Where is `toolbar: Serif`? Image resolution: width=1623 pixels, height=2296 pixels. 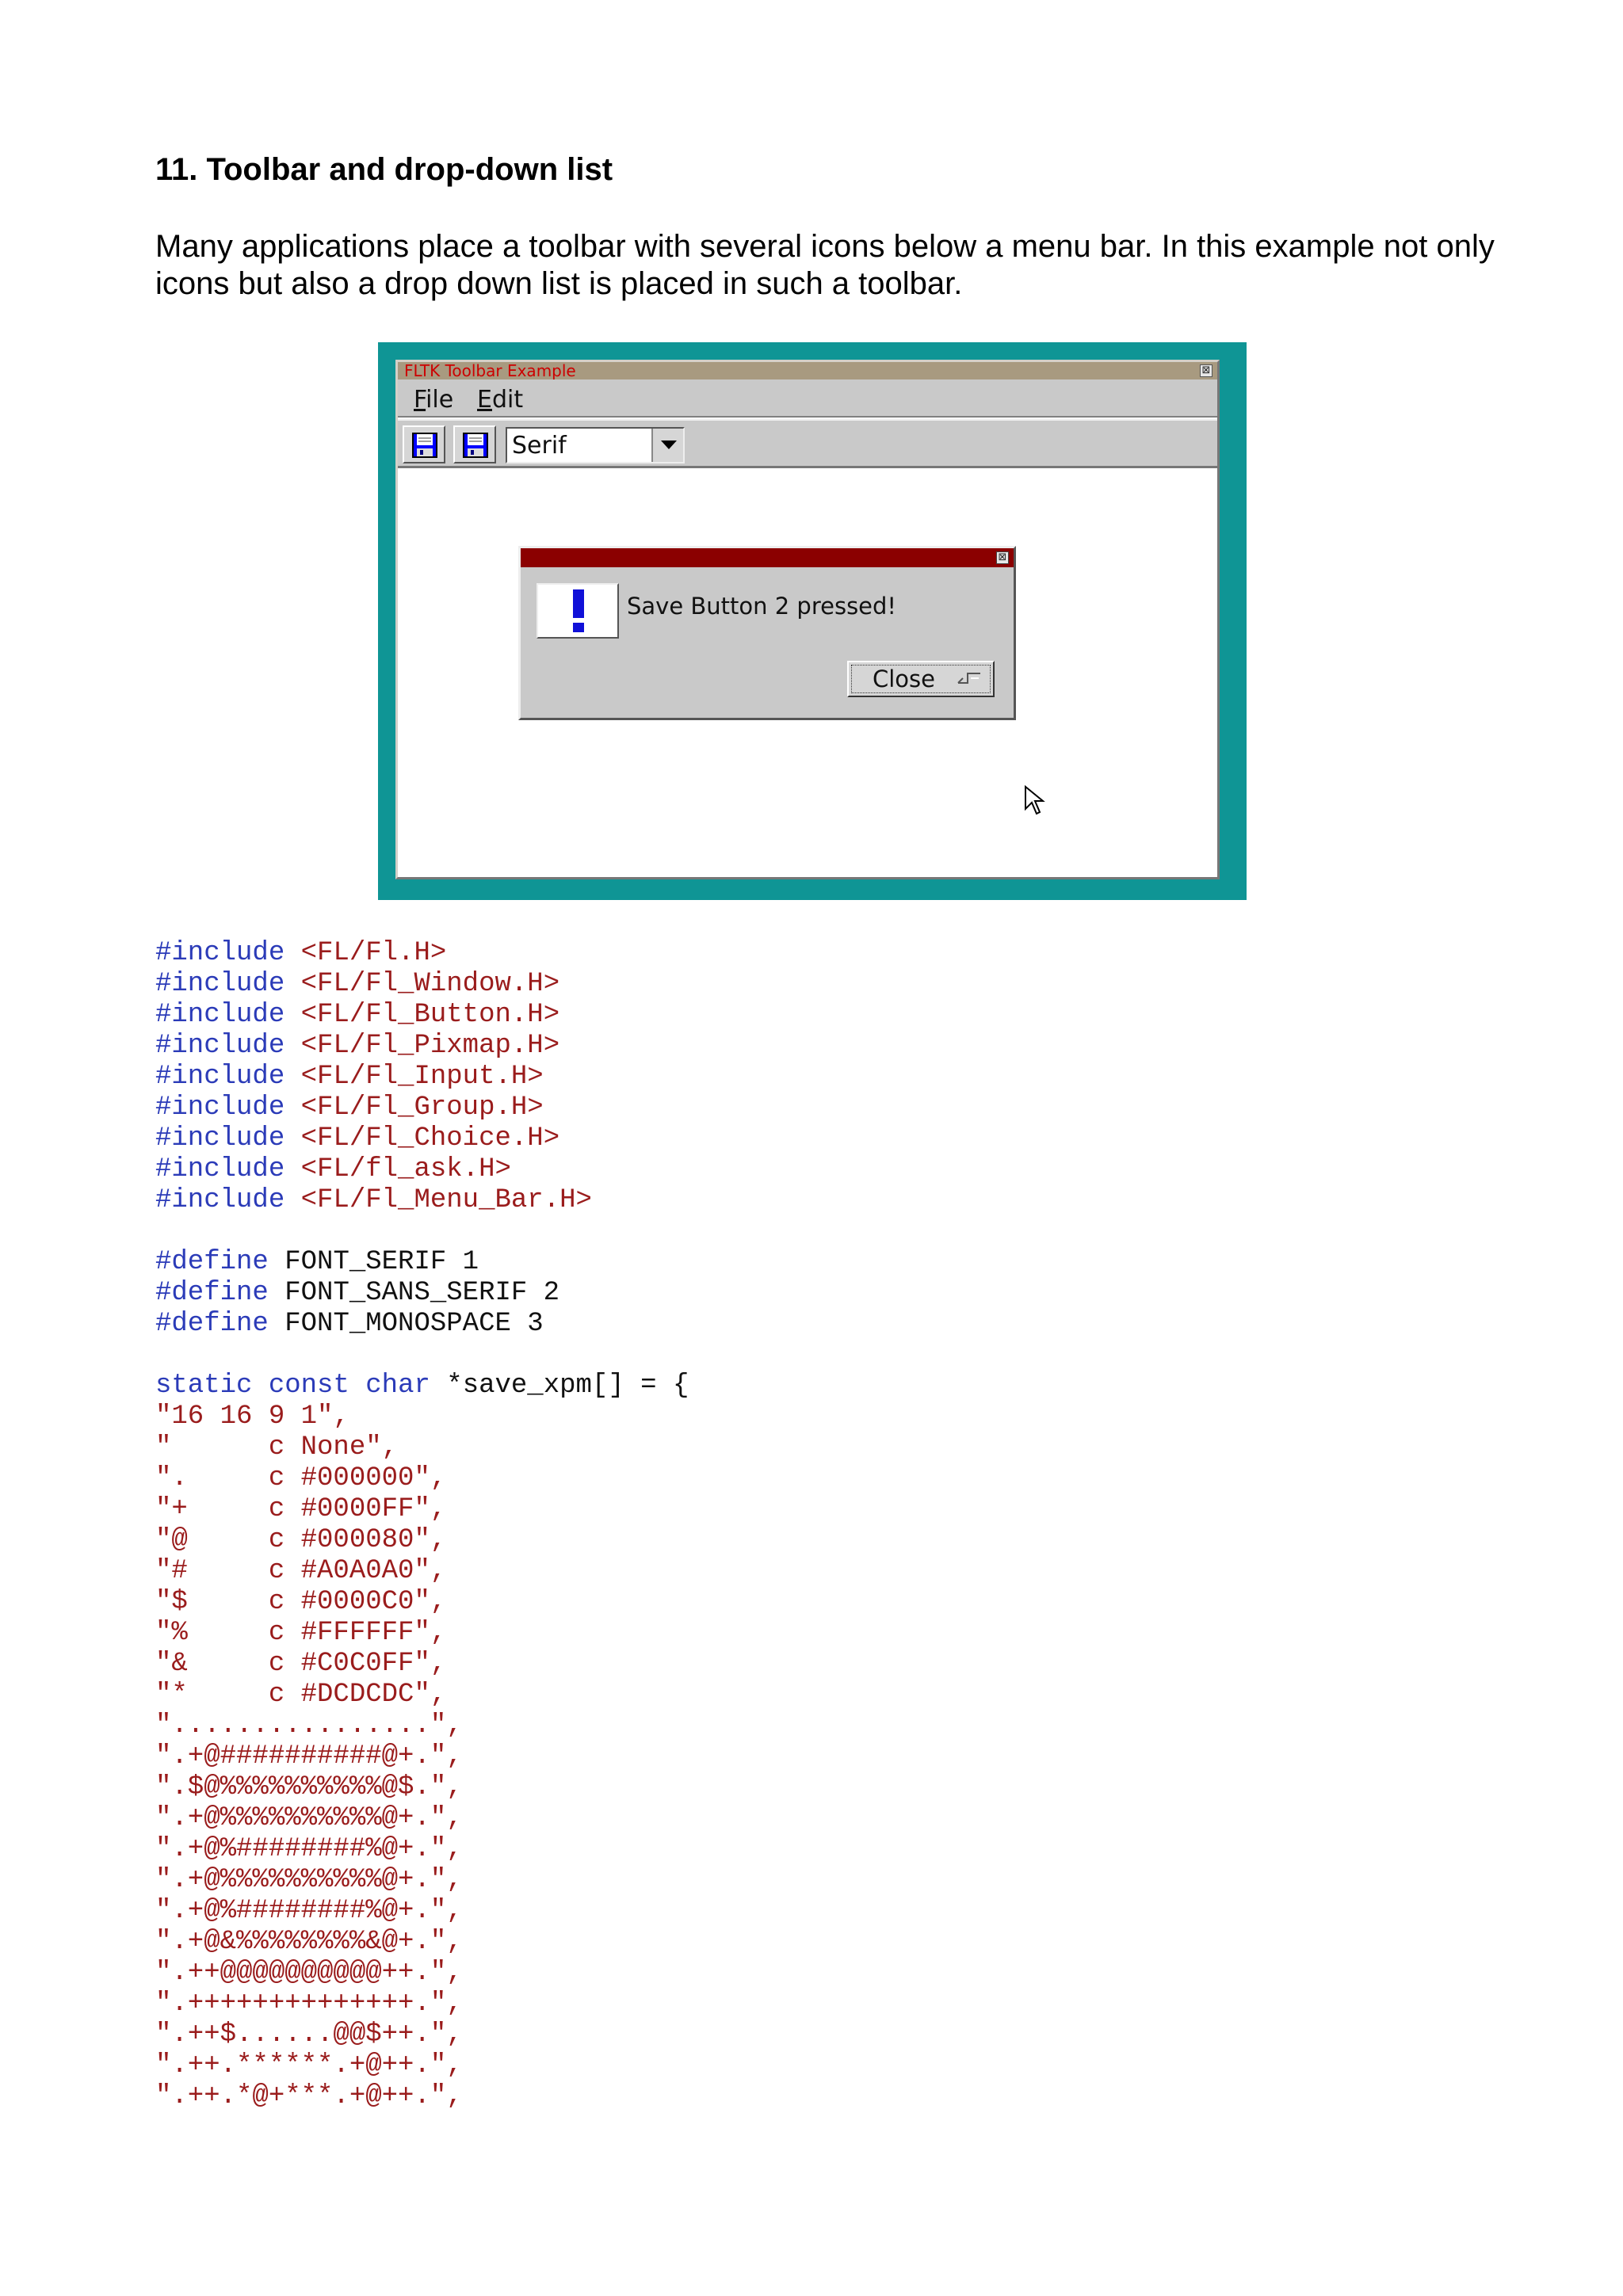
toolbar: Serif is located at coordinates (808, 443).